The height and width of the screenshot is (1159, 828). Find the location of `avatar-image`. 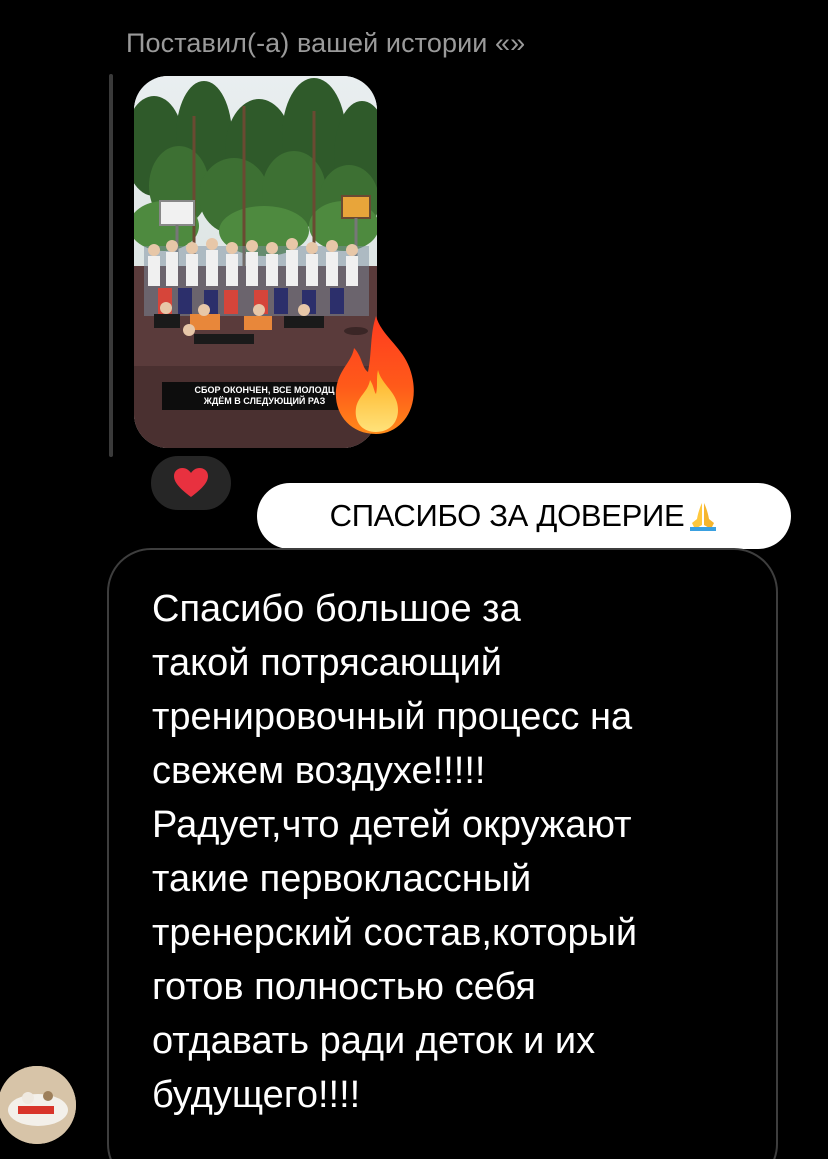

avatar-image is located at coordinates (38, 1105).